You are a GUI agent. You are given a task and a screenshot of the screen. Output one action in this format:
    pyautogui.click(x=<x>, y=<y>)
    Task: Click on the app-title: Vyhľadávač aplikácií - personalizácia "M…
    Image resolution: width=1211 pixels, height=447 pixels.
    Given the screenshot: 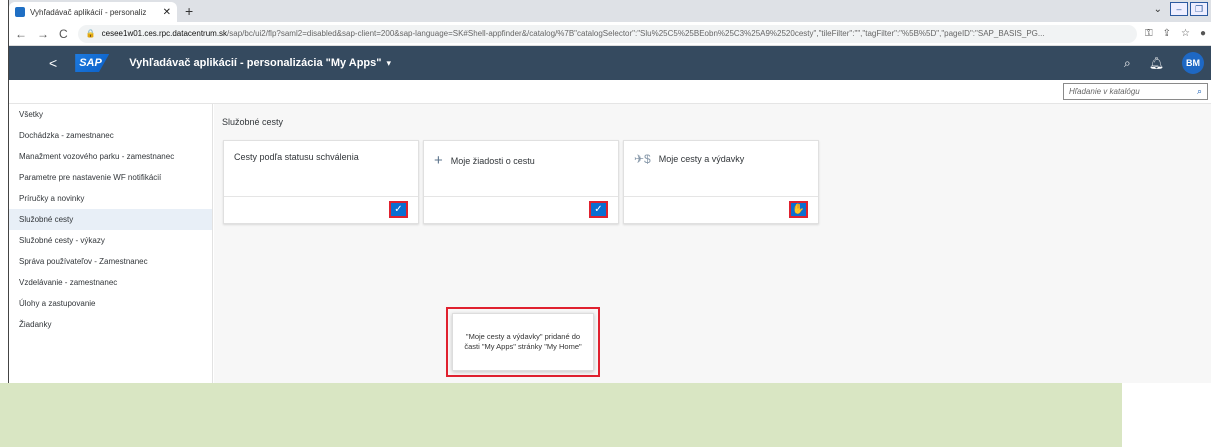 What is the action you would take?
    pyautogui.click(x=255, y=63)
    